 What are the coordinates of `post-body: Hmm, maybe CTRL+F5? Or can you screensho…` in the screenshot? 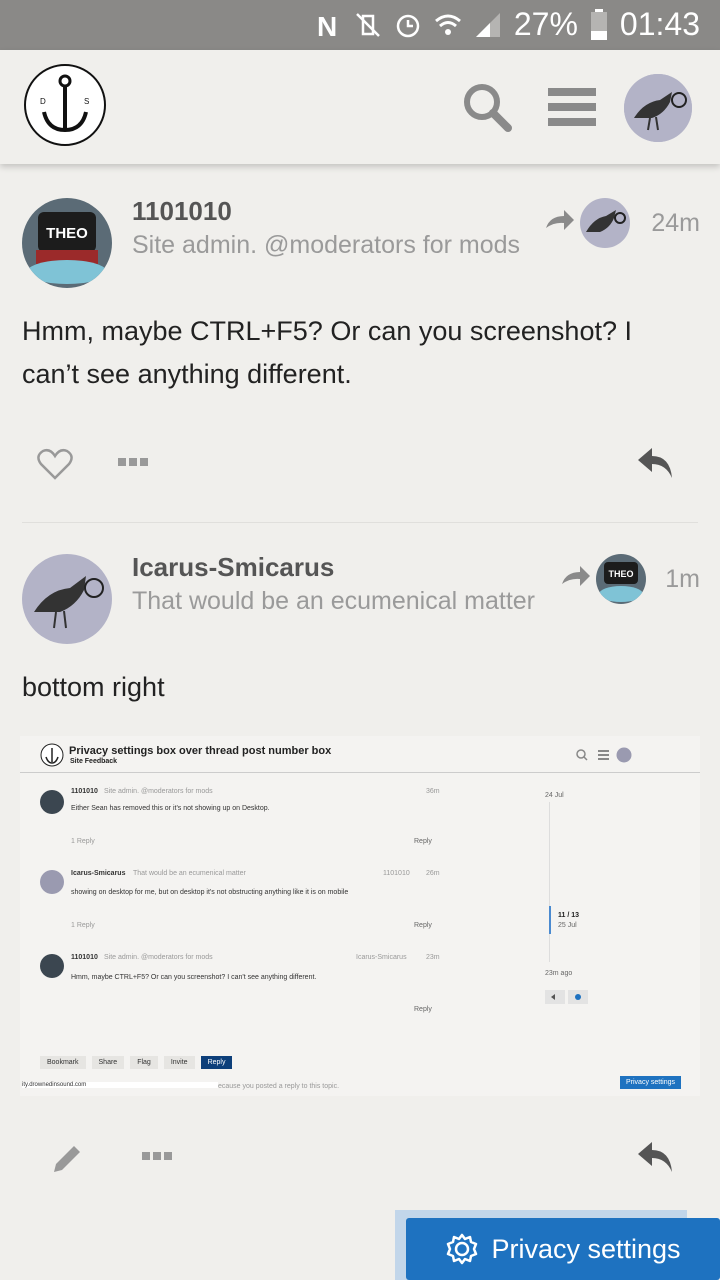 It's located at (327, 352).